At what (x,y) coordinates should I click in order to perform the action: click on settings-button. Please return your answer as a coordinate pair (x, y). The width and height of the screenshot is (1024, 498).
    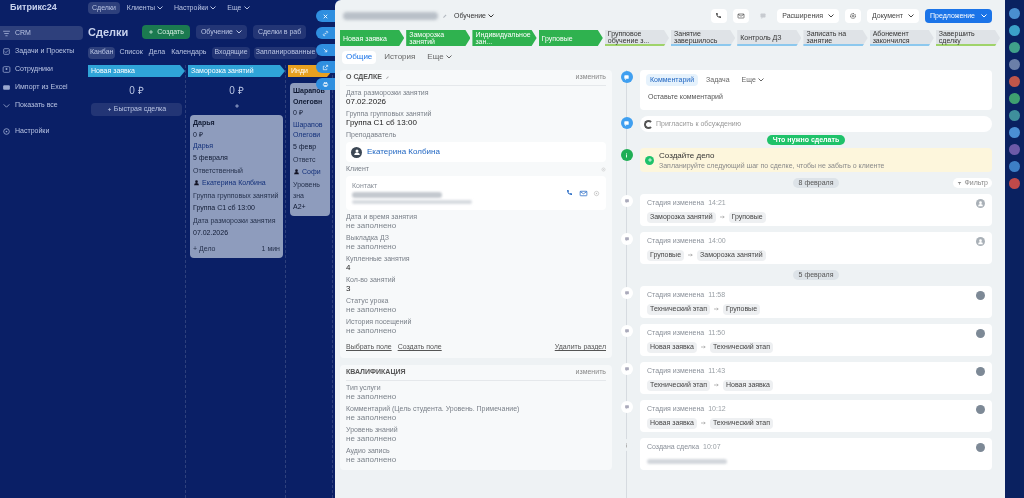
    Looking at the image, I should click on (852, 16).